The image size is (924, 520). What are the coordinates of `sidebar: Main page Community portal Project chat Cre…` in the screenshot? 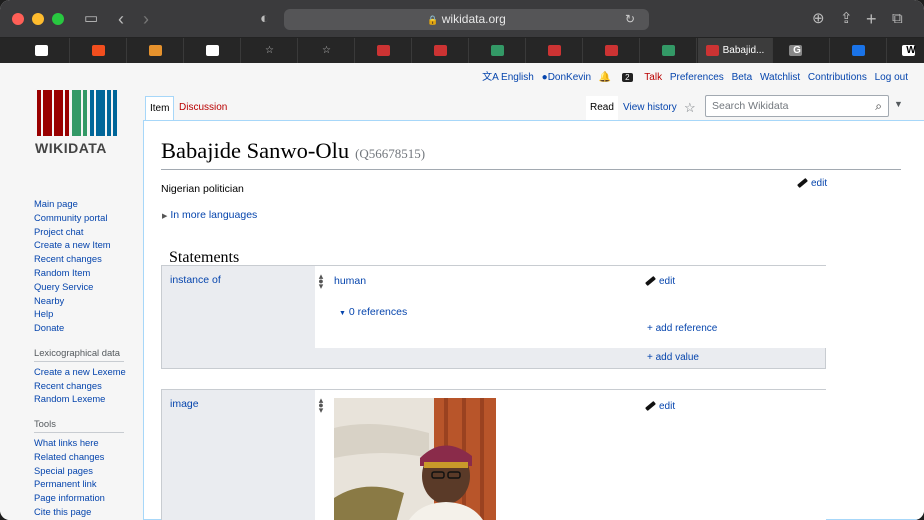 It's located at (84, 358).